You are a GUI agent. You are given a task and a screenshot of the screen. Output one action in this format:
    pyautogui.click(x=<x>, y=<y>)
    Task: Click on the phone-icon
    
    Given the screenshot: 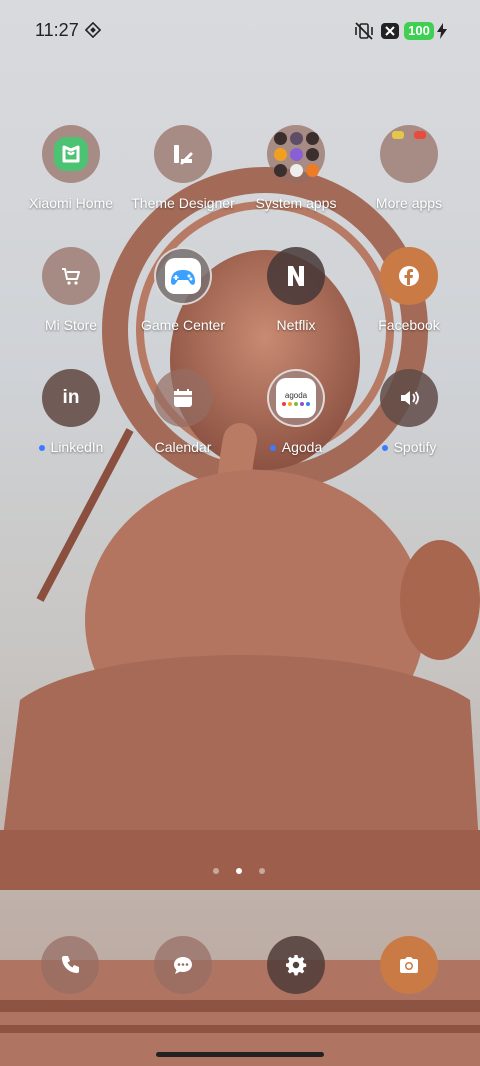 What is the action you would take?
    pyautogui.click(x=70, y=964)
    